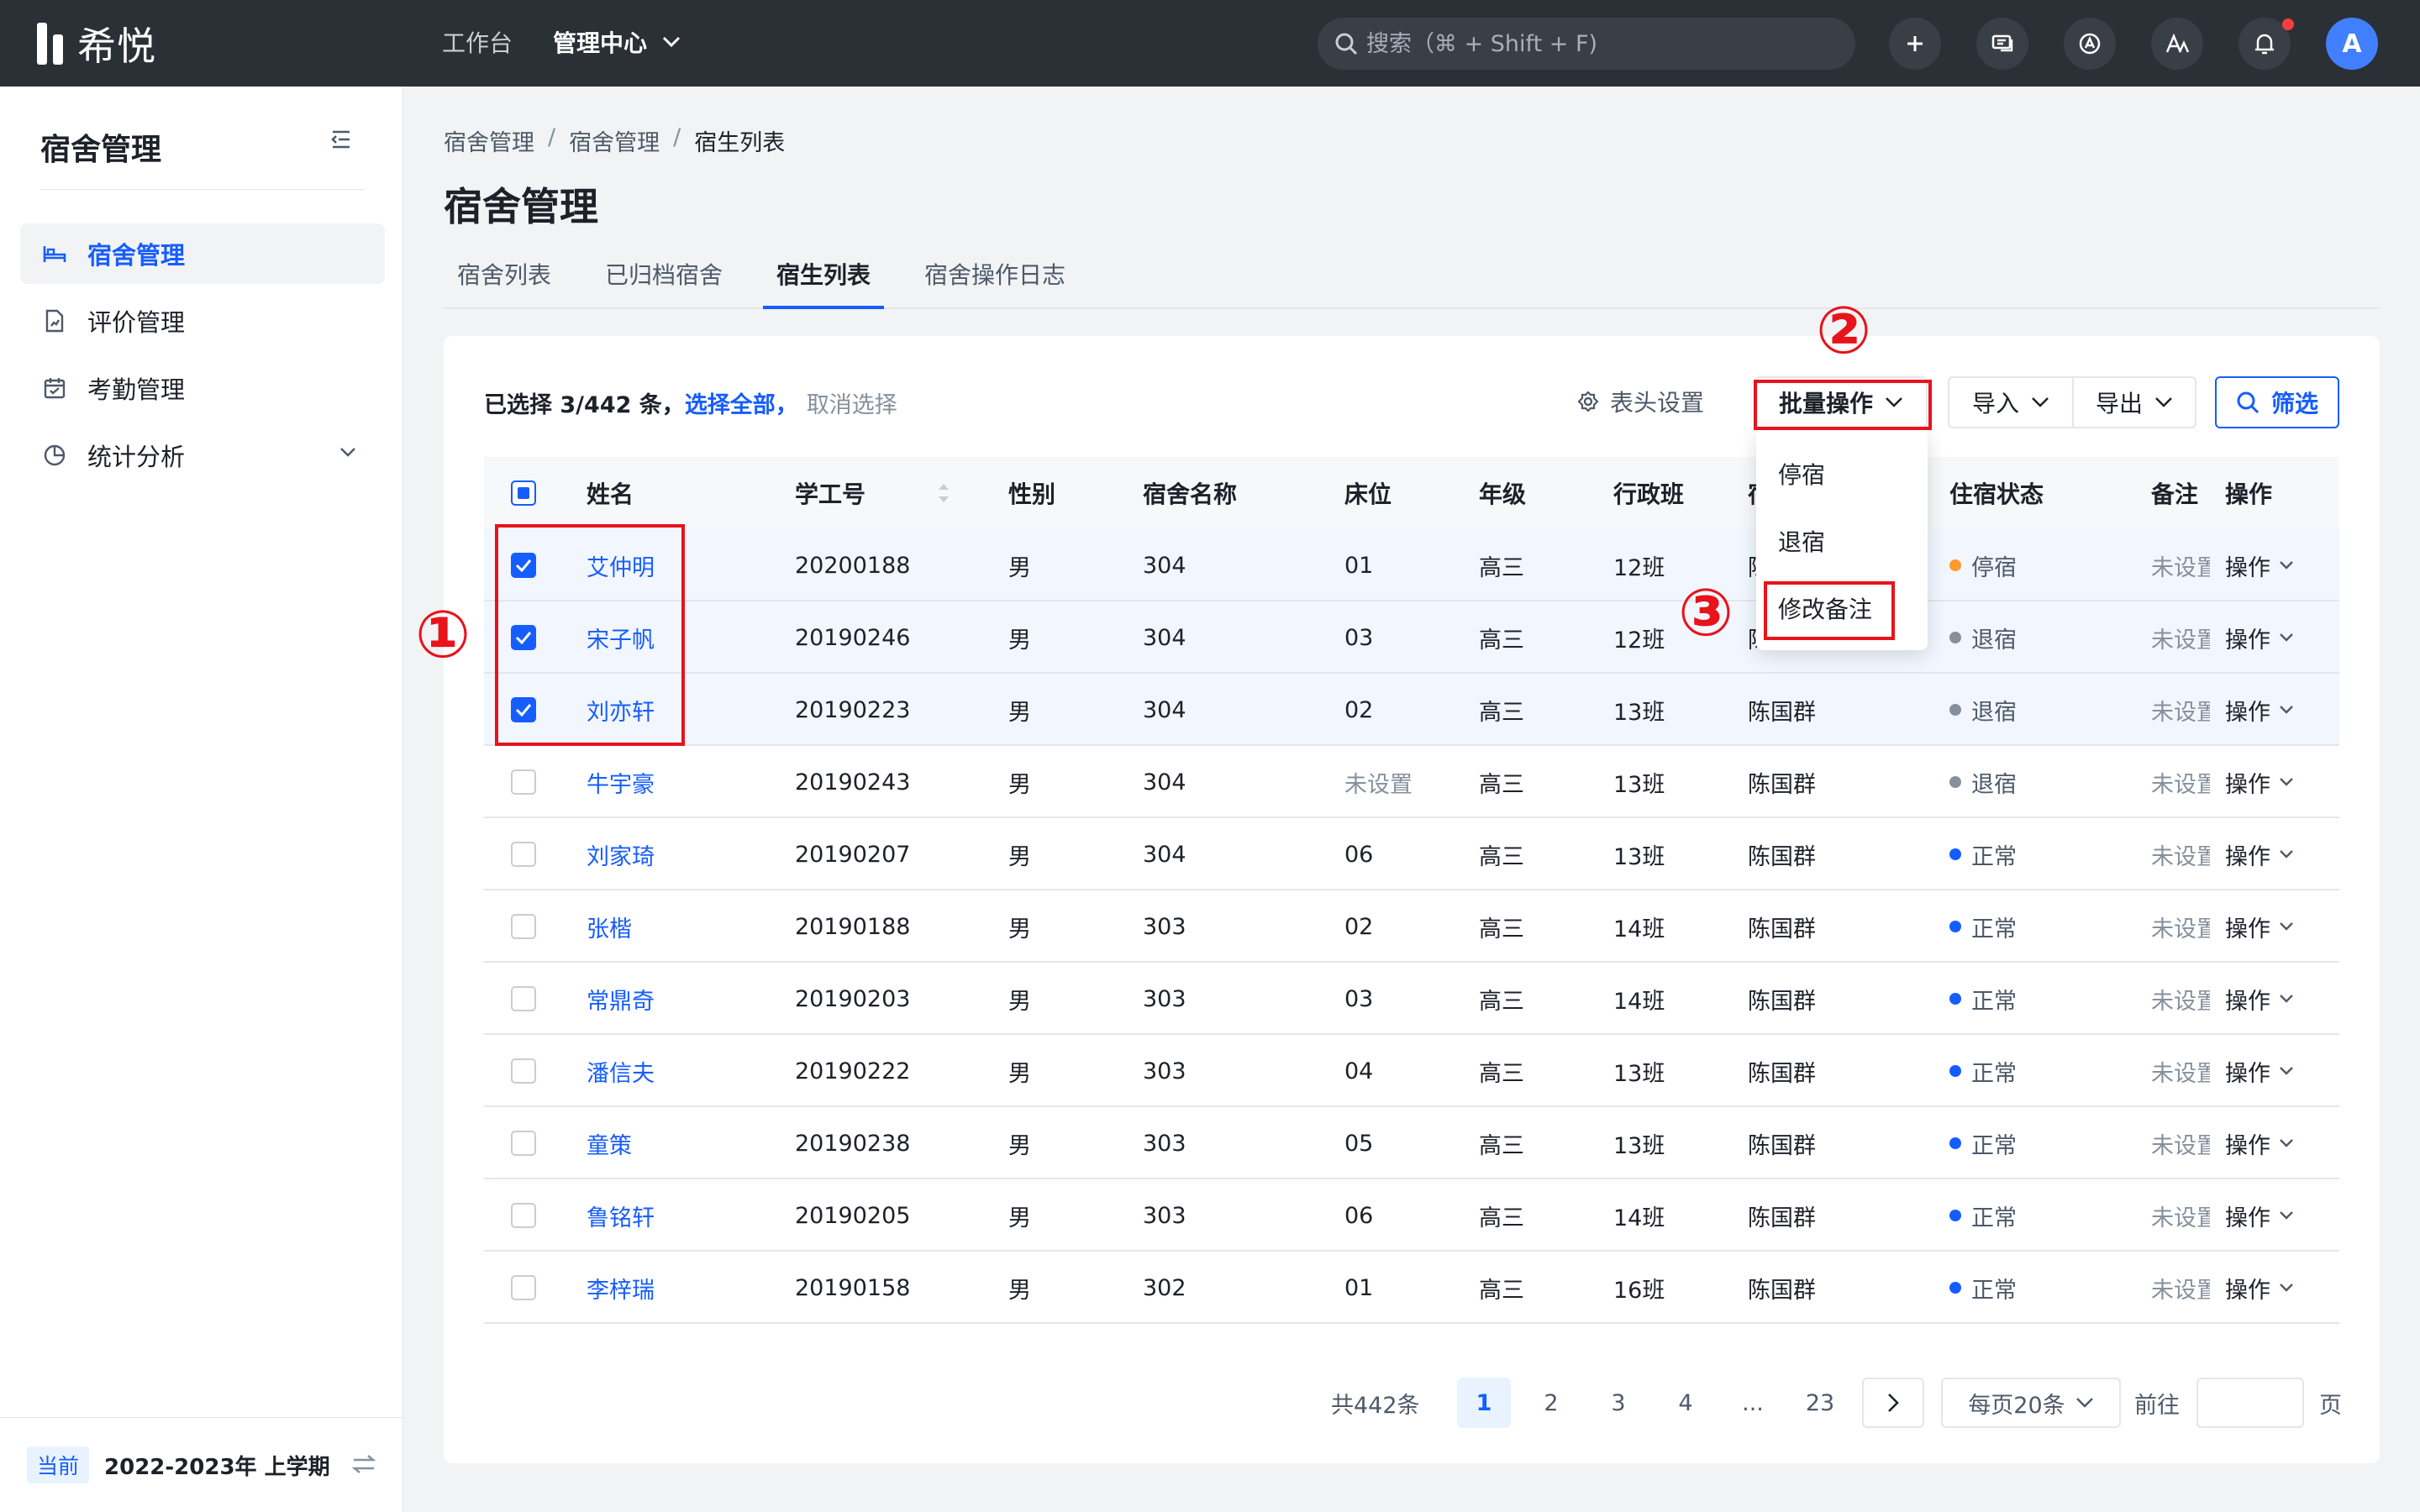 This screenshot has height=1512, width=2420. What do you see at coordinates (621, 1288) in the screenshot?
I see `resident-name-link: 李梓瑞` at bounding box center [621, 1288].